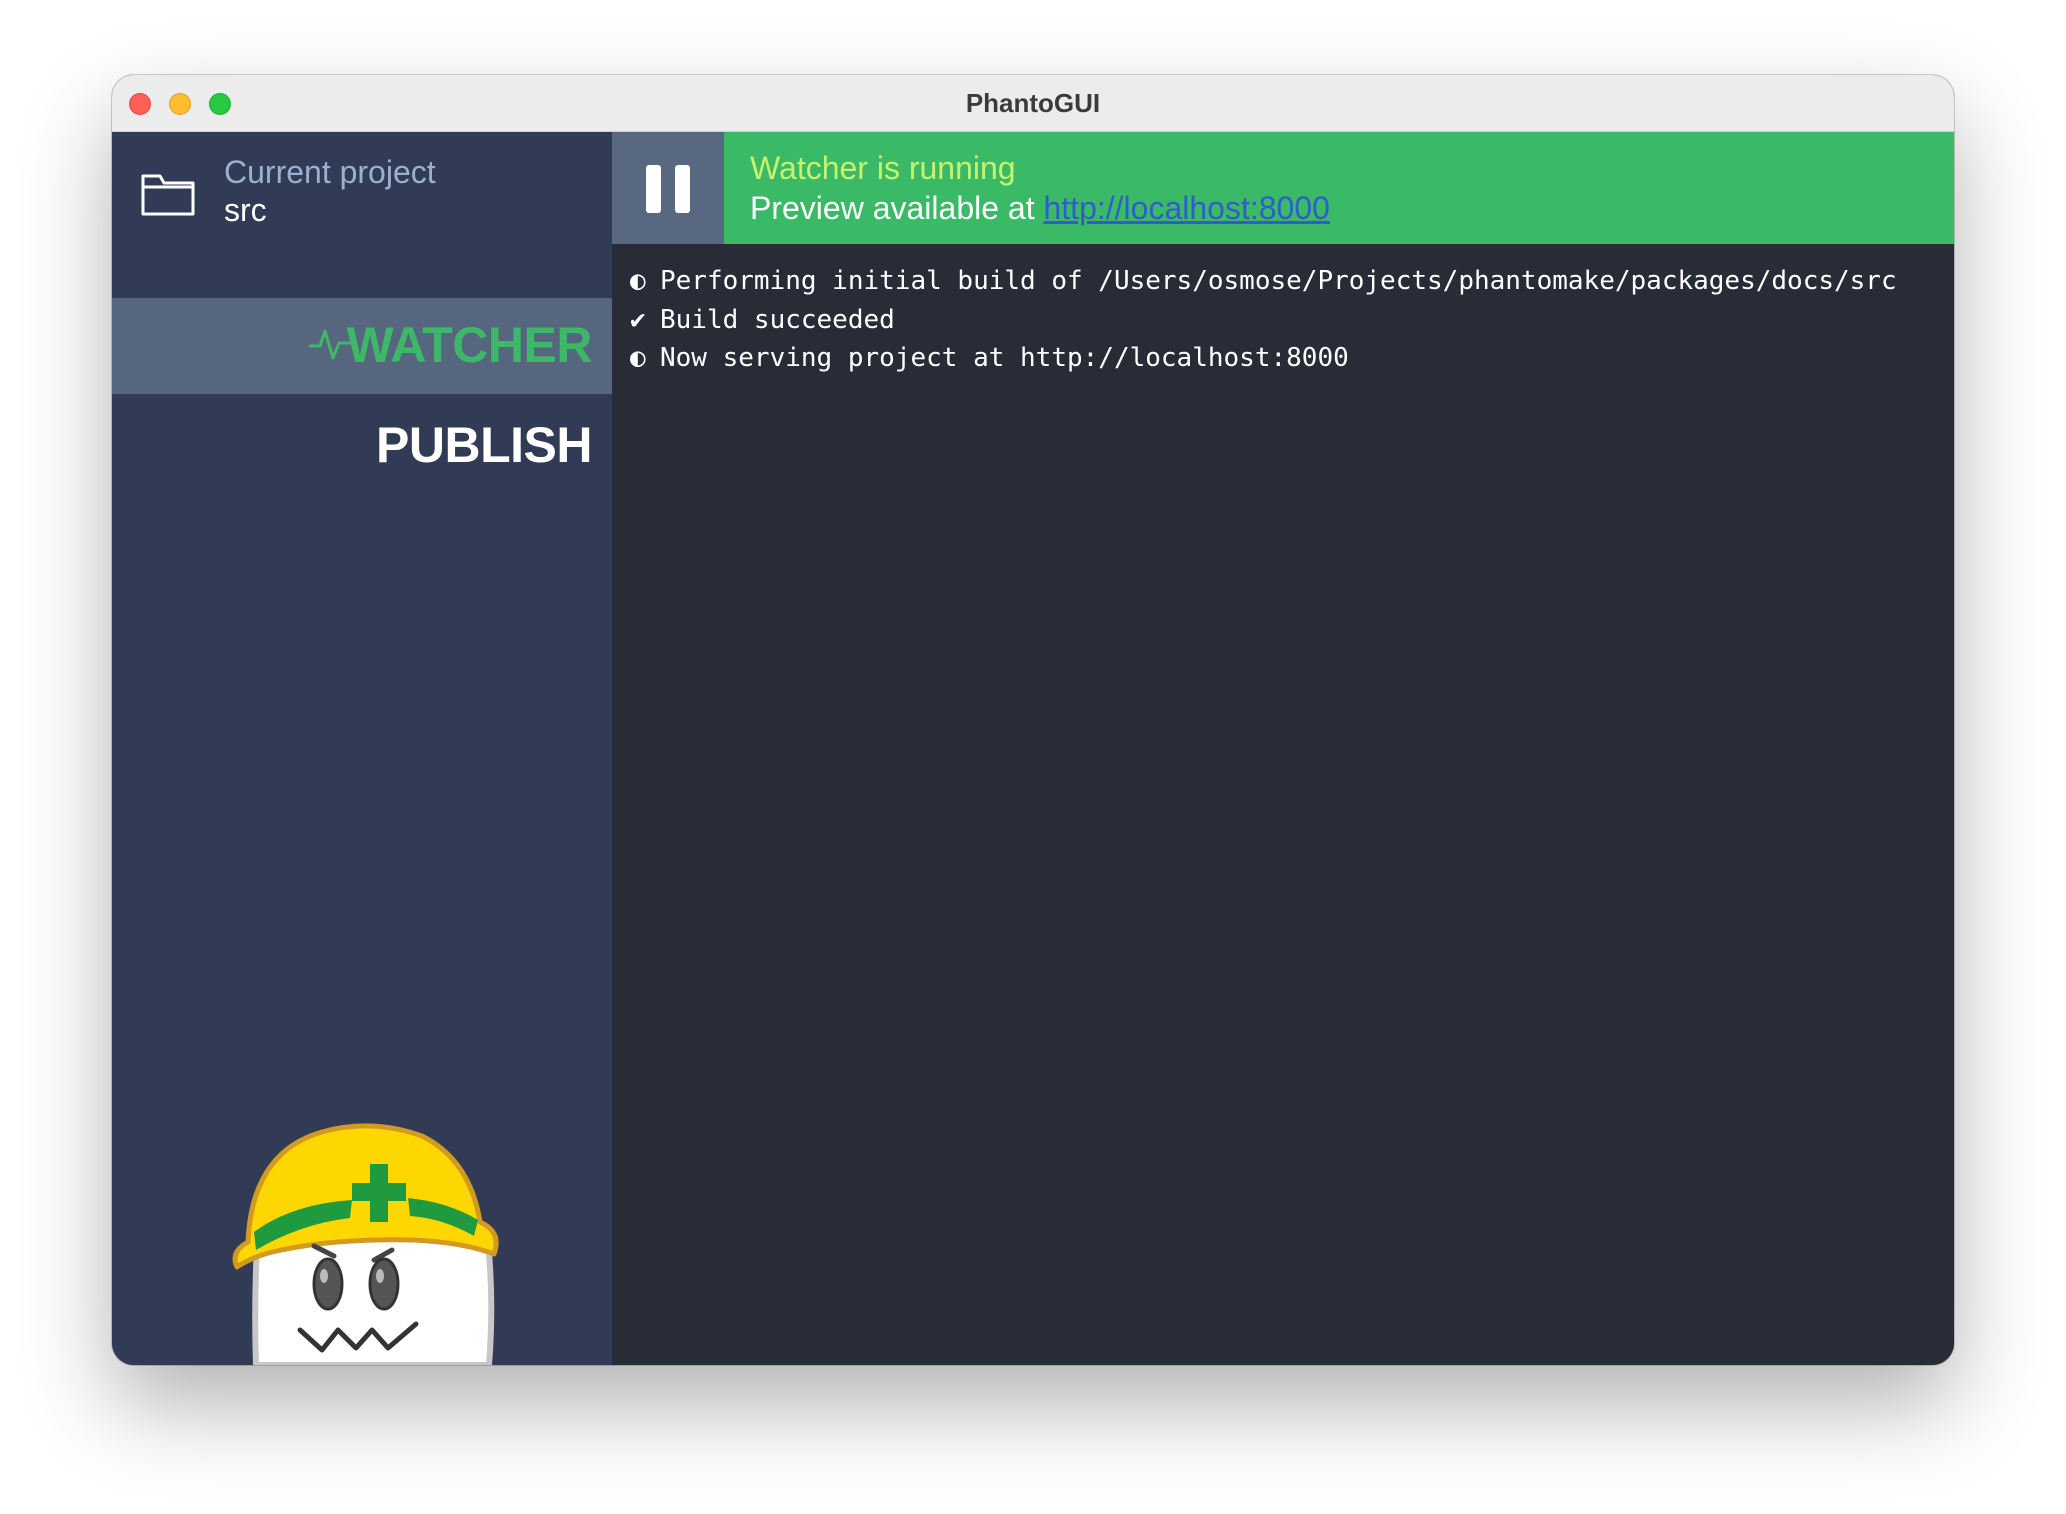 Image resolution: width=2066 pixels, height=1514 pixels. I want to click on watcher-status-text: Watcher is running, so click(883, 168).